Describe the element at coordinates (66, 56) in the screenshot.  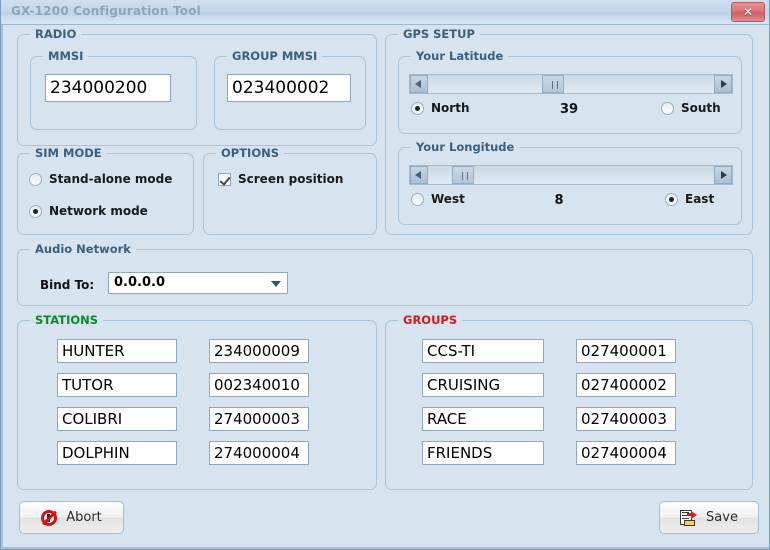
I see `mmsi-legend: MMSI` at that location.